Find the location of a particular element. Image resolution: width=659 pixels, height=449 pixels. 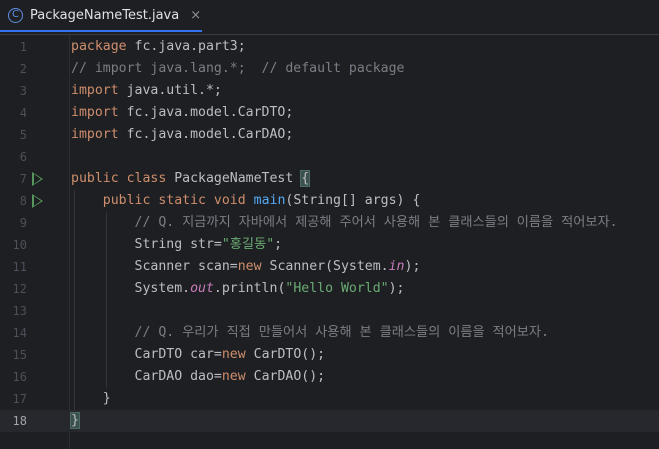

close-tab-icon: × is located at coordinates (195, 15).